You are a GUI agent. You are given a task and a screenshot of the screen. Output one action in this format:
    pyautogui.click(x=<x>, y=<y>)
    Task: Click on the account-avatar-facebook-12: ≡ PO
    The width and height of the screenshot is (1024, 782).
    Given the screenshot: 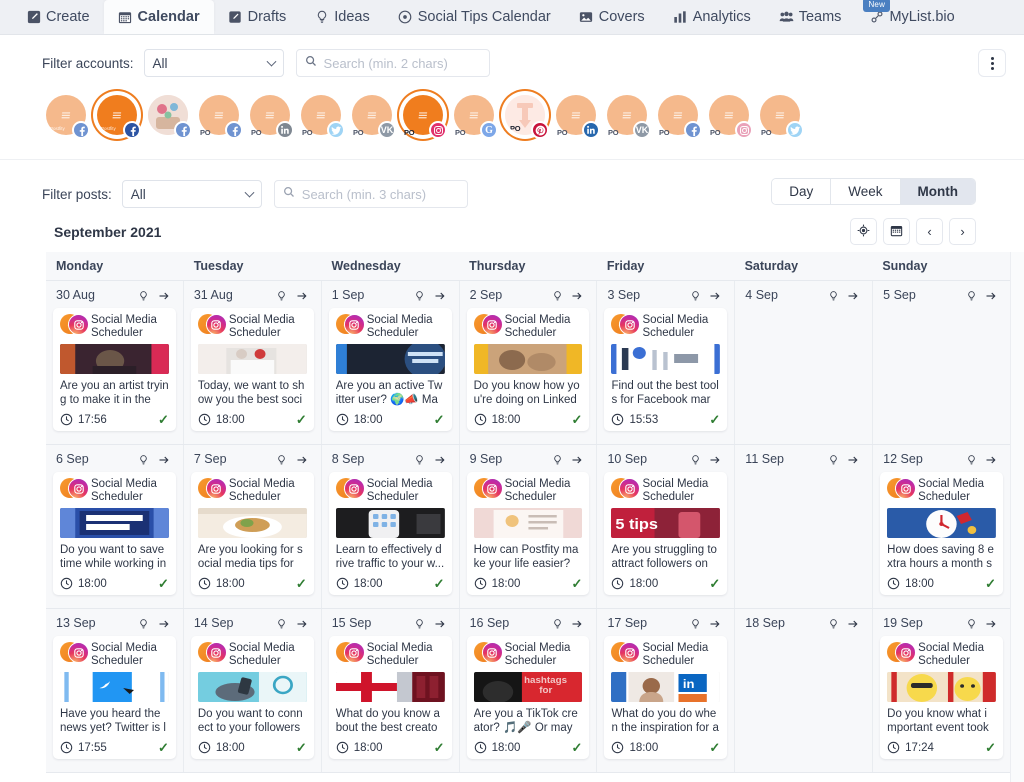 What is the action you would take?
    pyautogui.click(x=678, y=115)
    